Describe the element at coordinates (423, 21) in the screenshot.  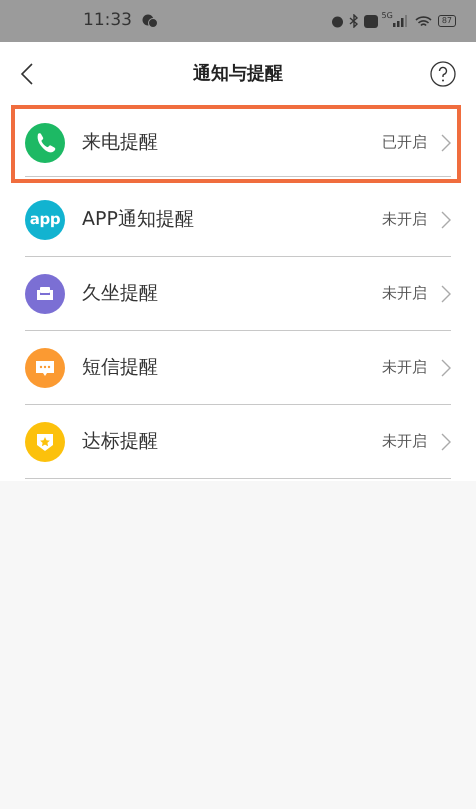
I see `wifi-icon` at that location.